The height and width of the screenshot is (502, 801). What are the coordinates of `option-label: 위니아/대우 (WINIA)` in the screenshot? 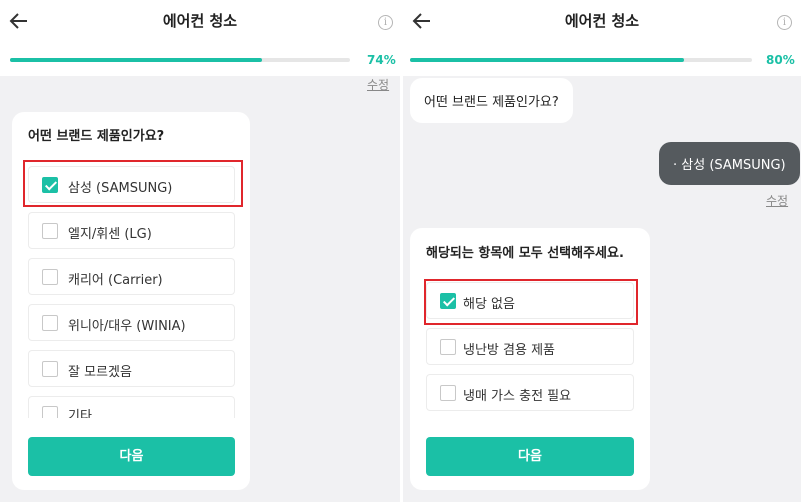 It's located at (127, 326).